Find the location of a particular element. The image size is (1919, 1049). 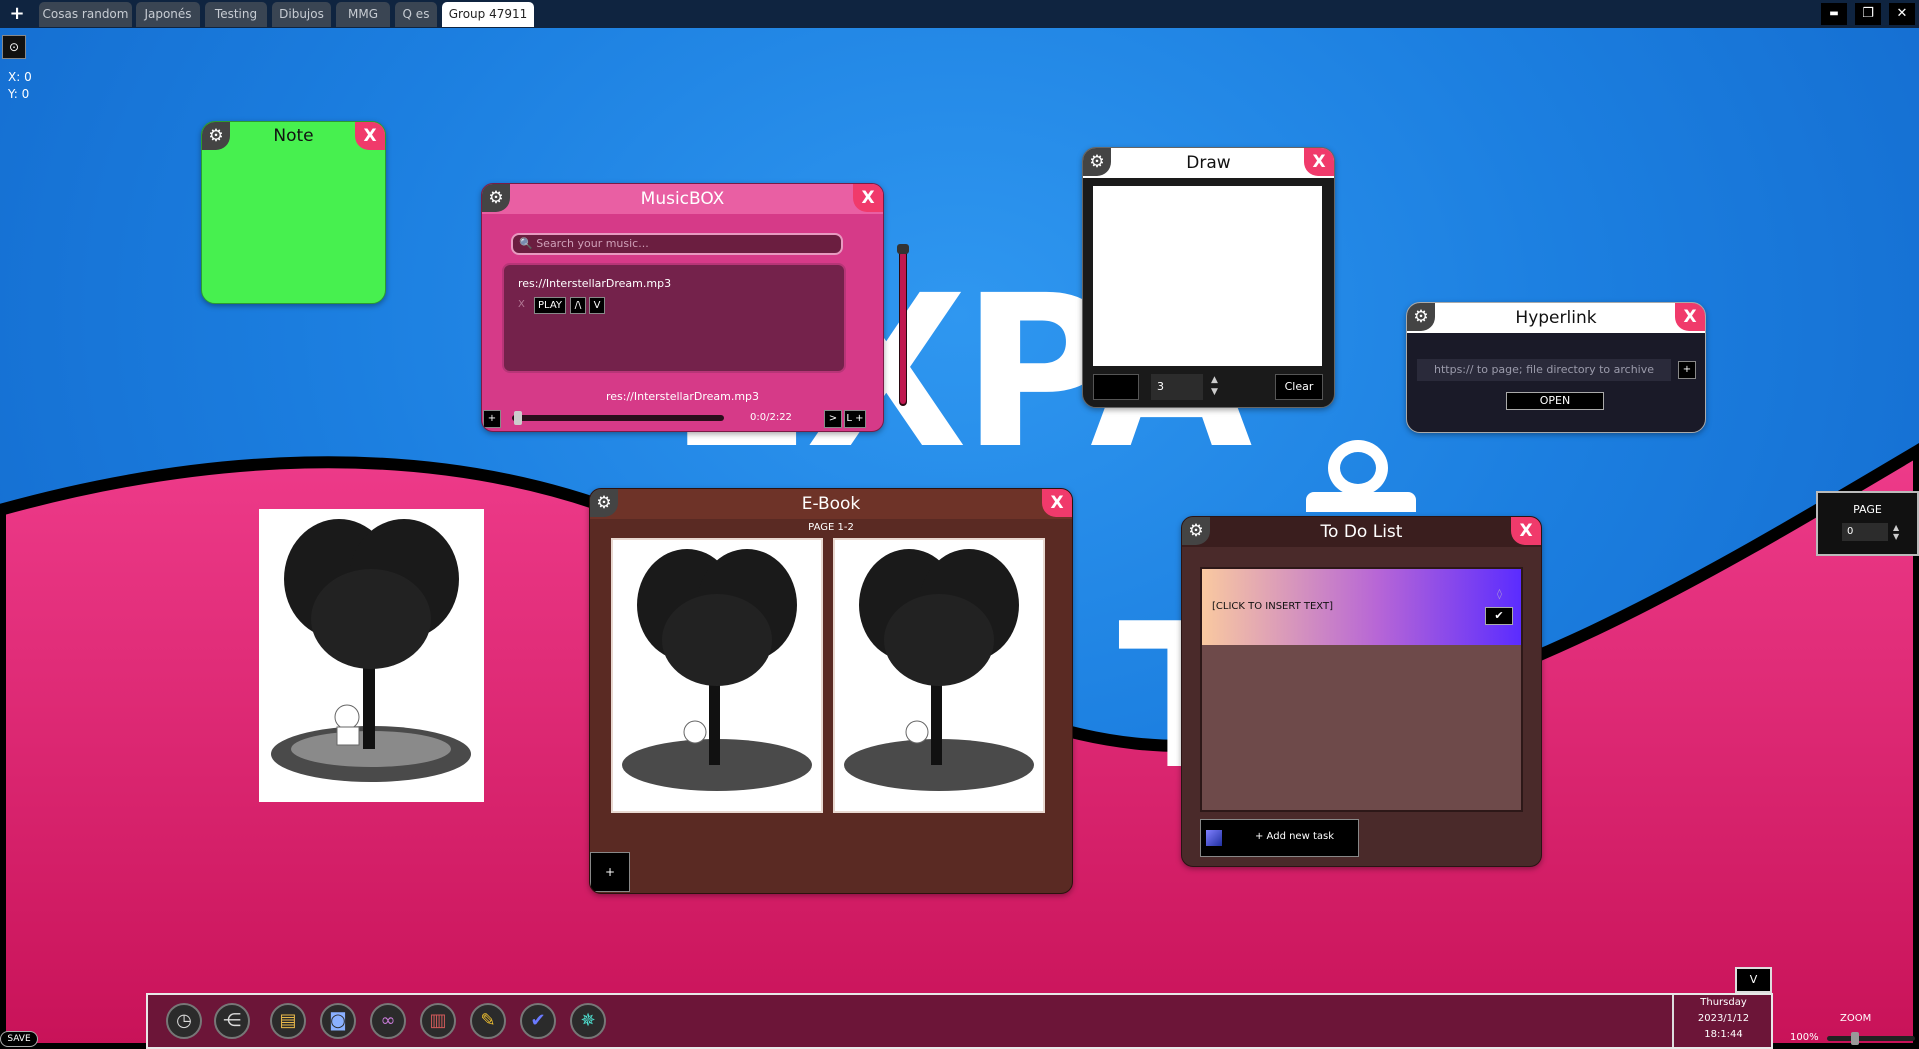

notepad-icon: ▤ is located at coordinates (288, 1021).